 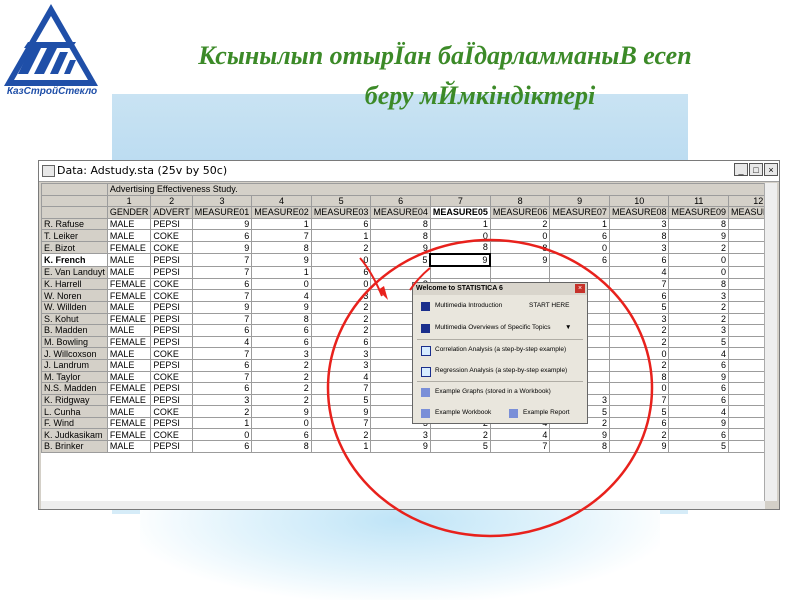 I want to click on column-header: MEASURE05, so click(x=460, y=212).